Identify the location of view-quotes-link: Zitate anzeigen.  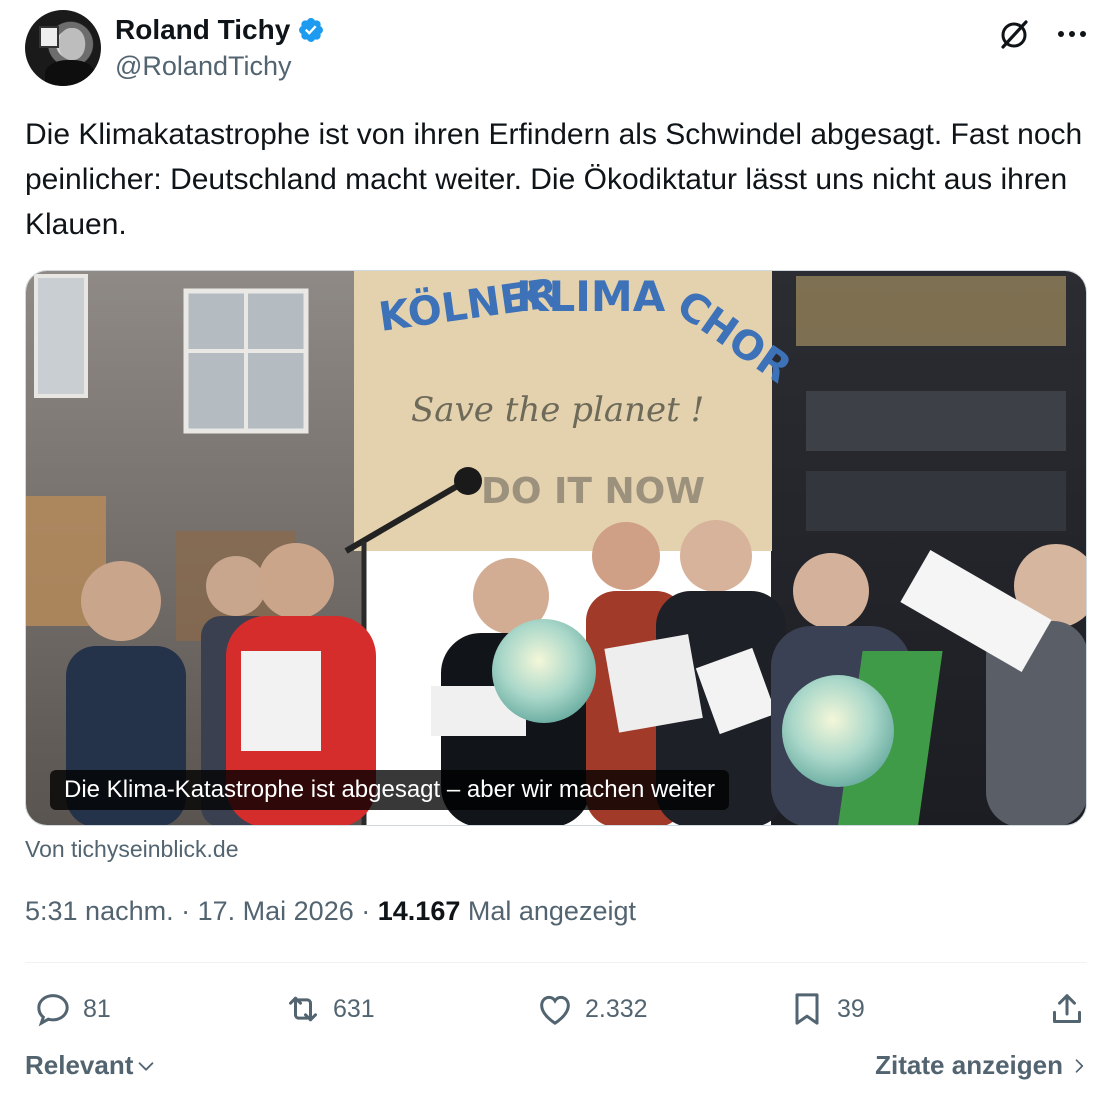
(982, 1065).